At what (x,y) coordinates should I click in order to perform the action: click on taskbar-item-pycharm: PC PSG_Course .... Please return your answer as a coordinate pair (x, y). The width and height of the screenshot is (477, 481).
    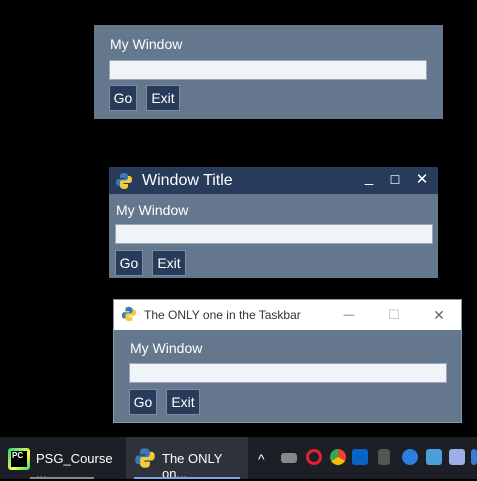
    Looking at the image, I should click on (62, 459).